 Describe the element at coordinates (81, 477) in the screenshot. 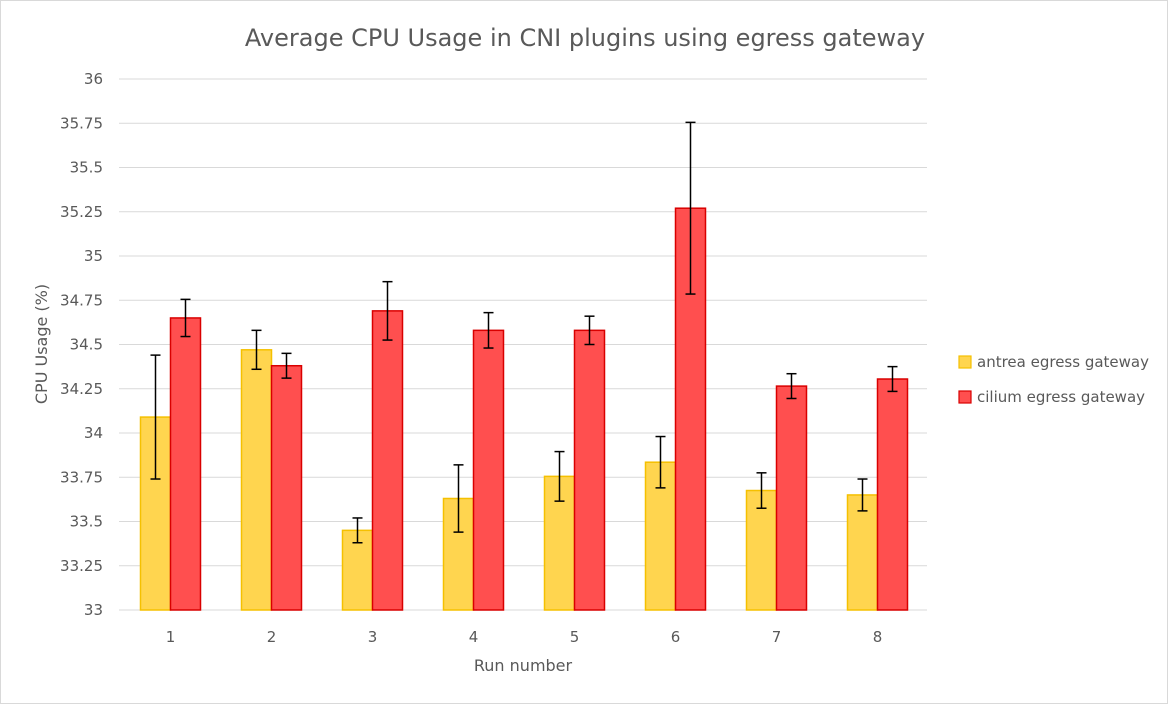

I see `y-tick-label: 33.75` at that location.